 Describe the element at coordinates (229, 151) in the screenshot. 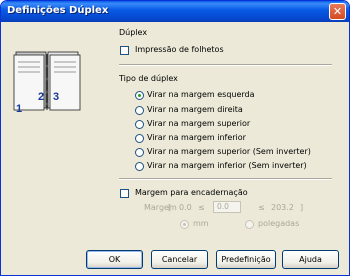

I see `radio-label-flip-top-edge-no-flip: Virar na margem superior (Sem inverter)` at that location.